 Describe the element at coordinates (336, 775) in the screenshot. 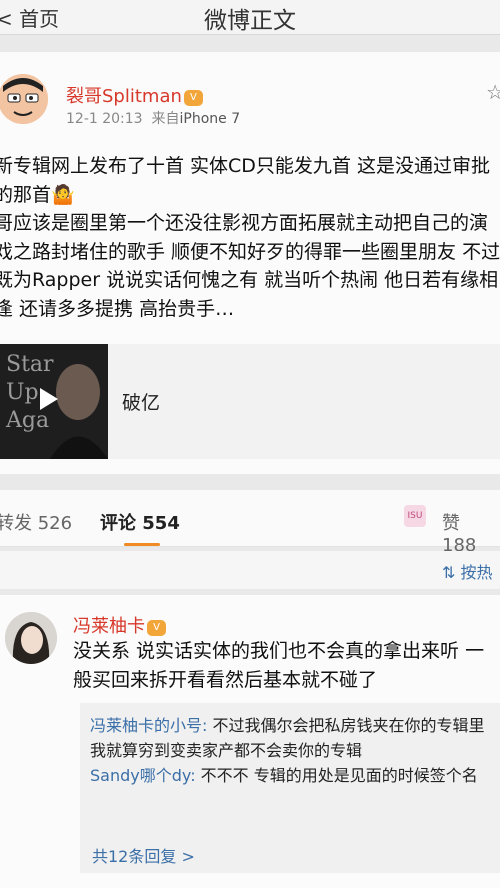

I see `reply-text: 不不不 专辑的用处是见面的时候签个名` at that location.